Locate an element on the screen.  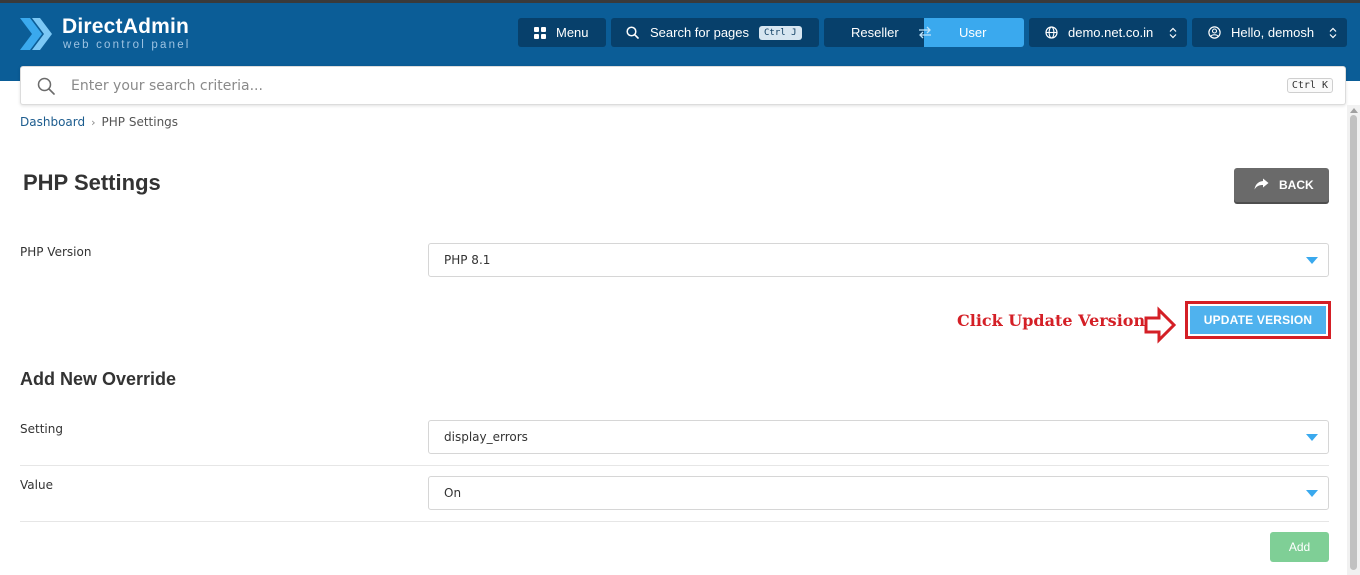
search-shortcut-badge: Ctrl J is located at coordinates (780, 32).